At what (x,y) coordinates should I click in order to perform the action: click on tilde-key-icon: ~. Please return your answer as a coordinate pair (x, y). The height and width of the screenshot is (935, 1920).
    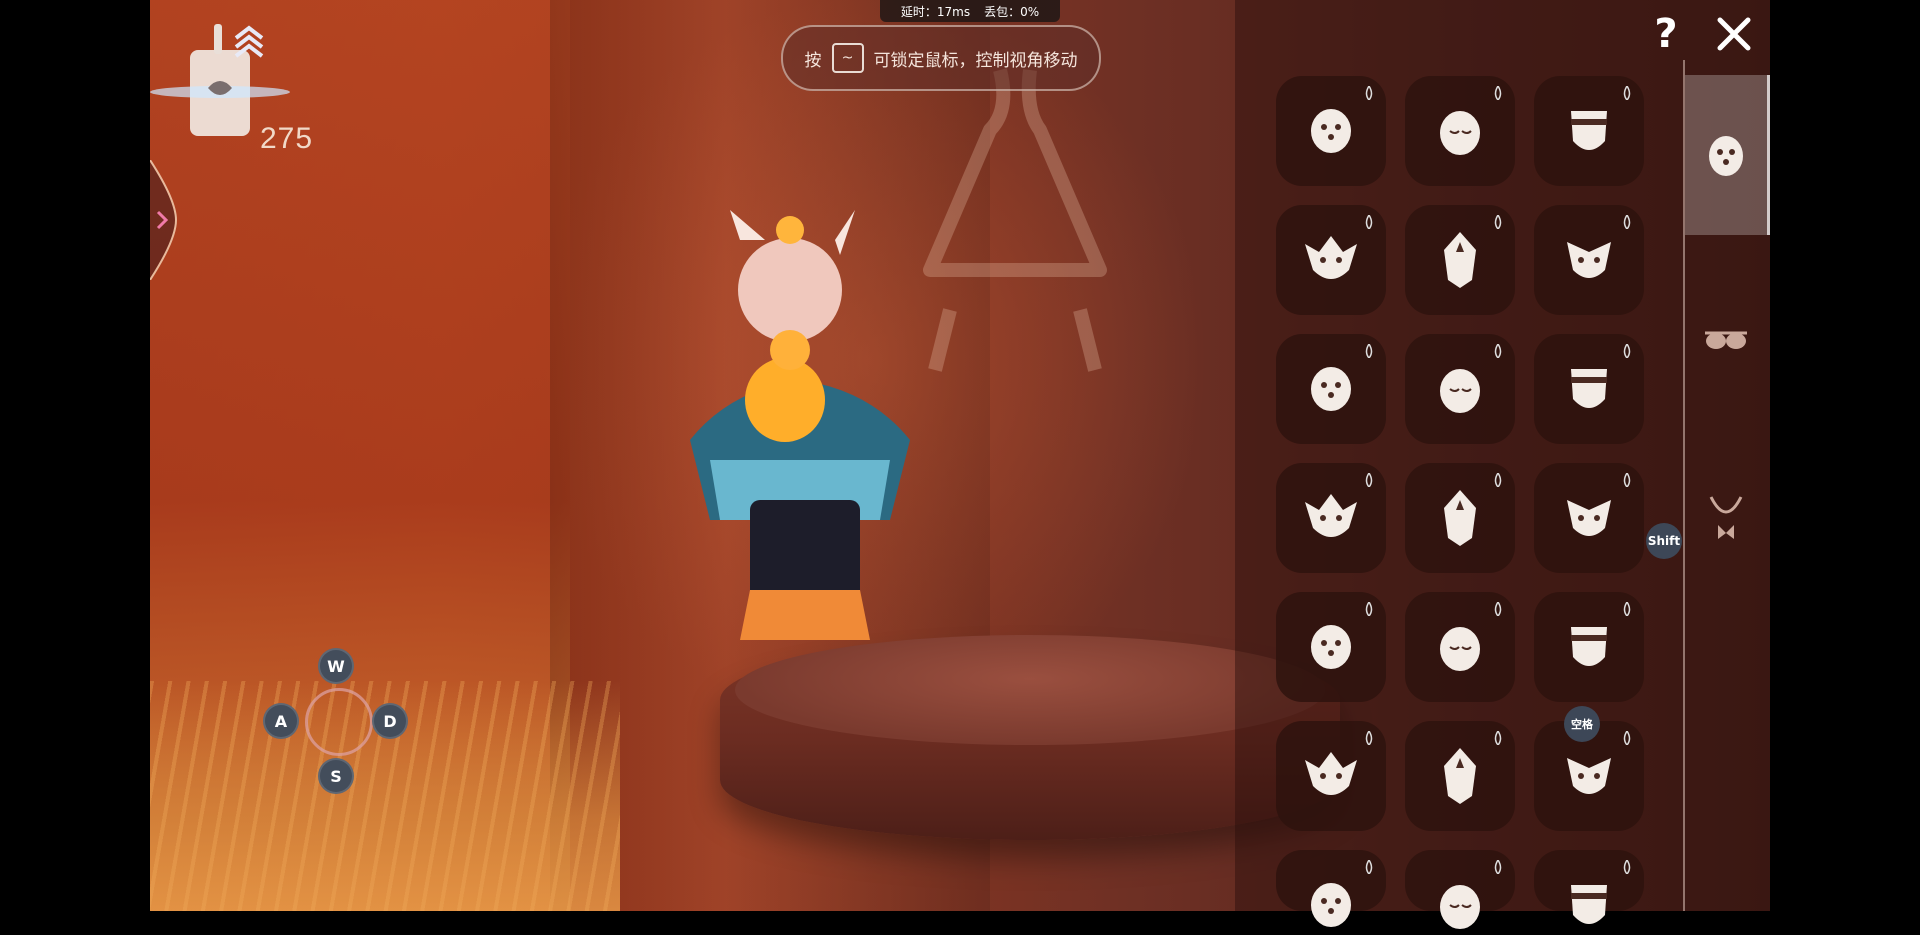
    Looking at the image, I should click on (847, 58).